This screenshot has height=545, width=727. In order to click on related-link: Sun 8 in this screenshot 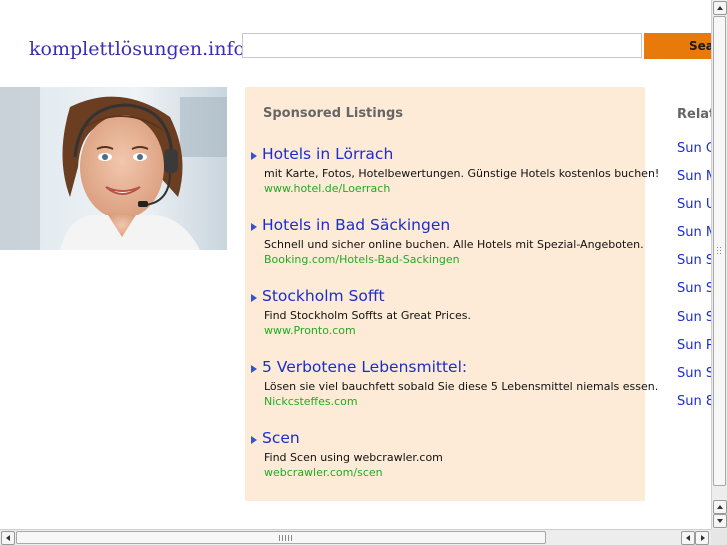, I will do `click(694, 401)`.